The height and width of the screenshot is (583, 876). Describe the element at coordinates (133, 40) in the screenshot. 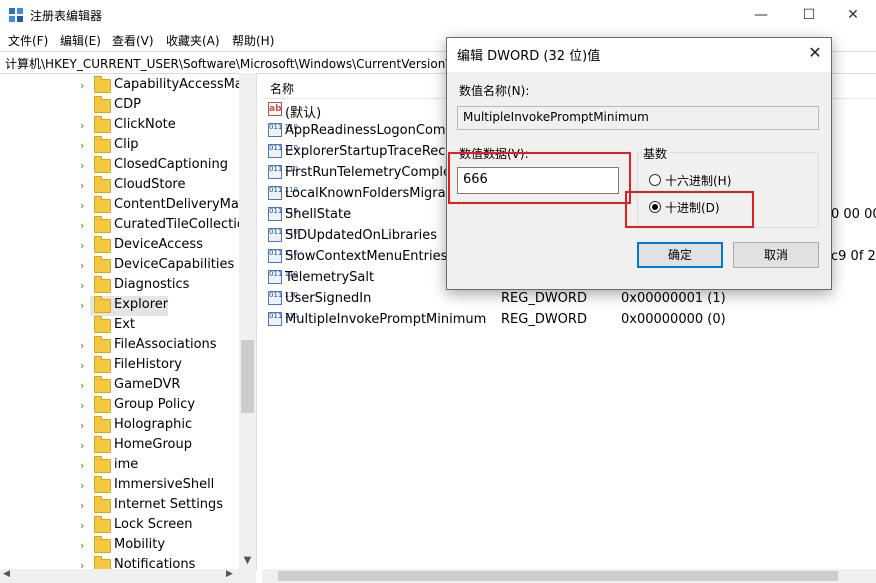

I see `menu-view: 查看(V)` at that location.